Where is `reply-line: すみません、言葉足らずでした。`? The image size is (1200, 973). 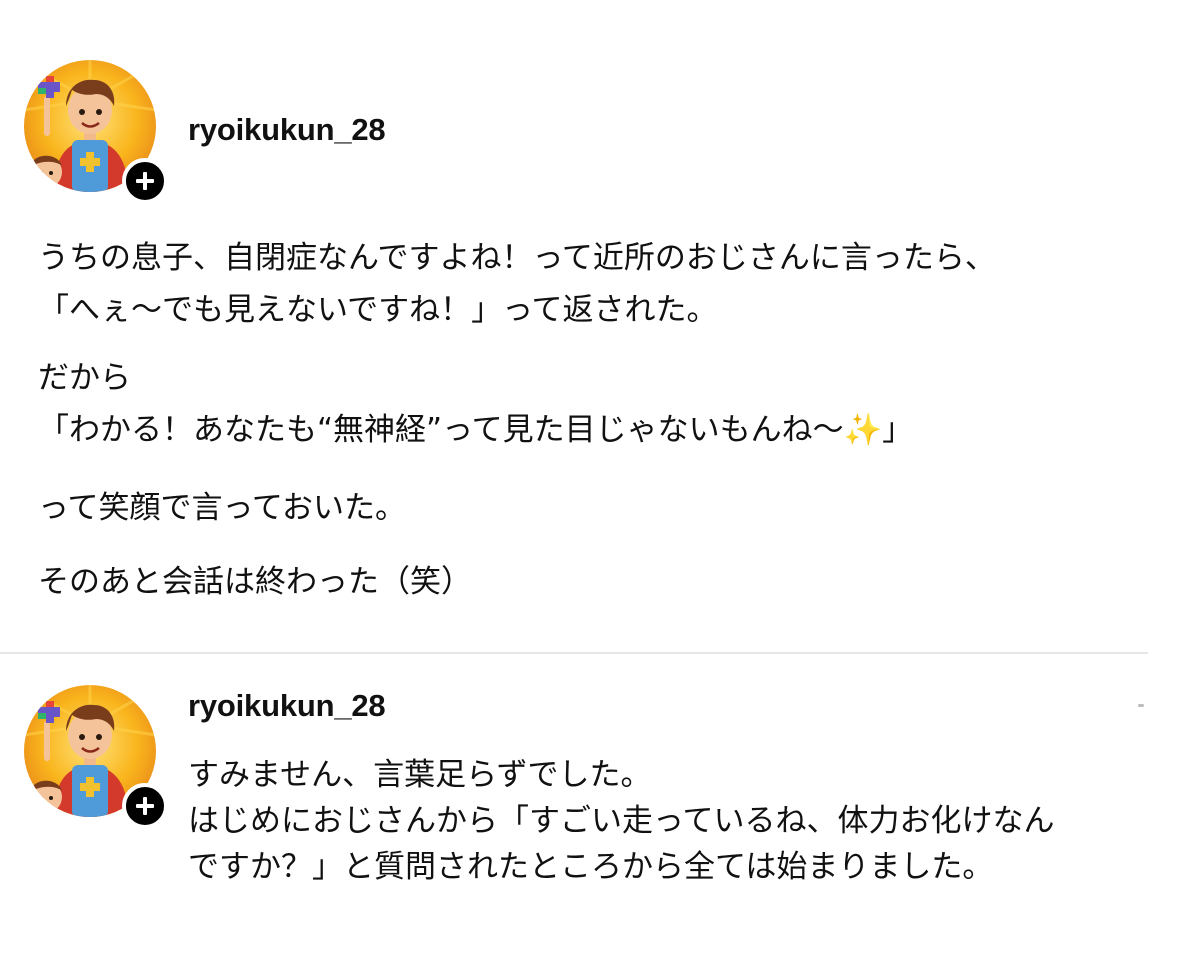
reply-line: すみません、言葉足らずでした。 is located at coordinates (420, 775).